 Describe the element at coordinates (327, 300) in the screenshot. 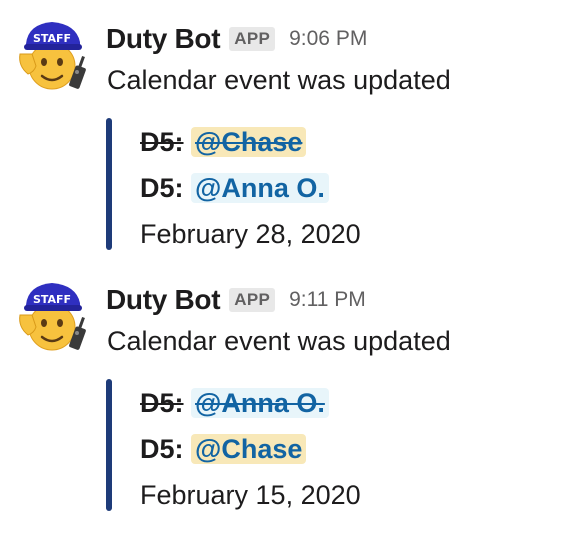

I see `timestamp: 9:11 PM` at that location.